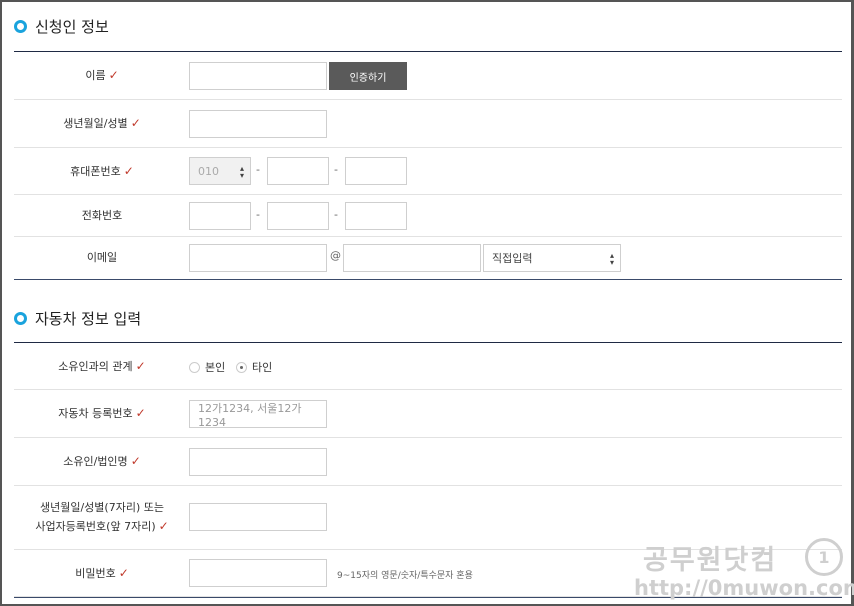  Describe the element at coordinates (262, 367) in the screenshot. I see `radio-label-other: 타인` at that location.